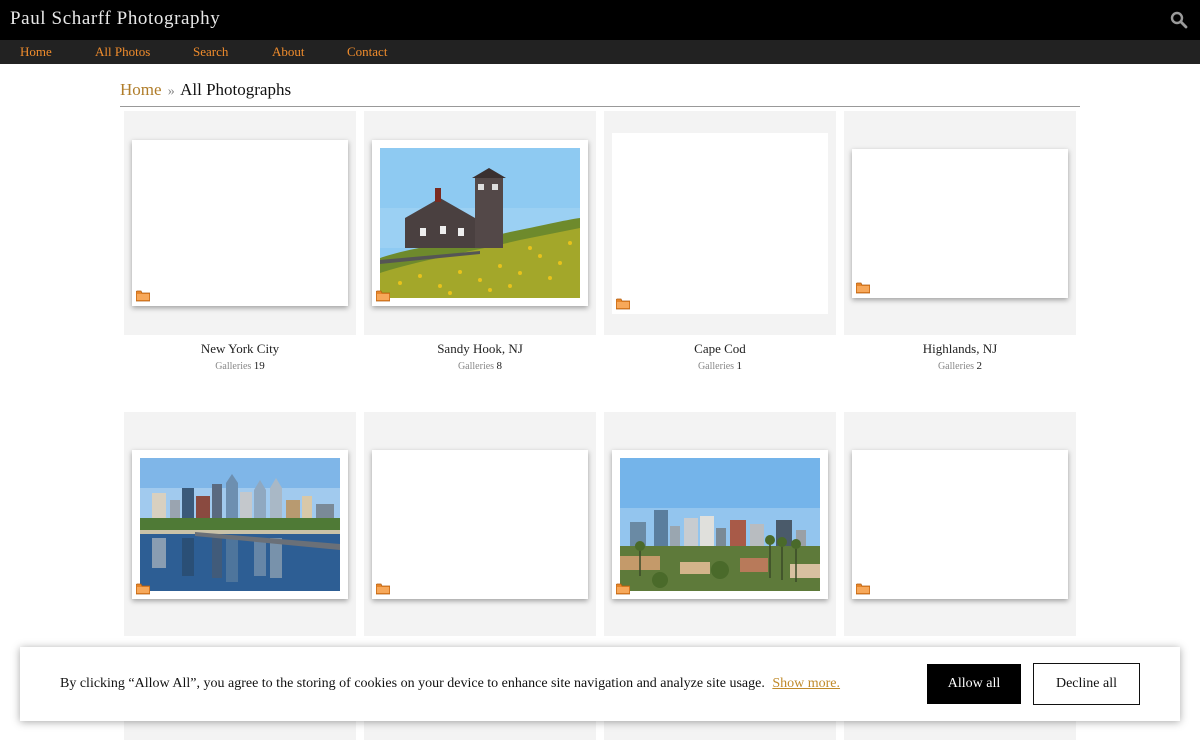 This screenshot has width=1200, height=740. I want to click on desert-city-skyline-photo, so click(720, 524).